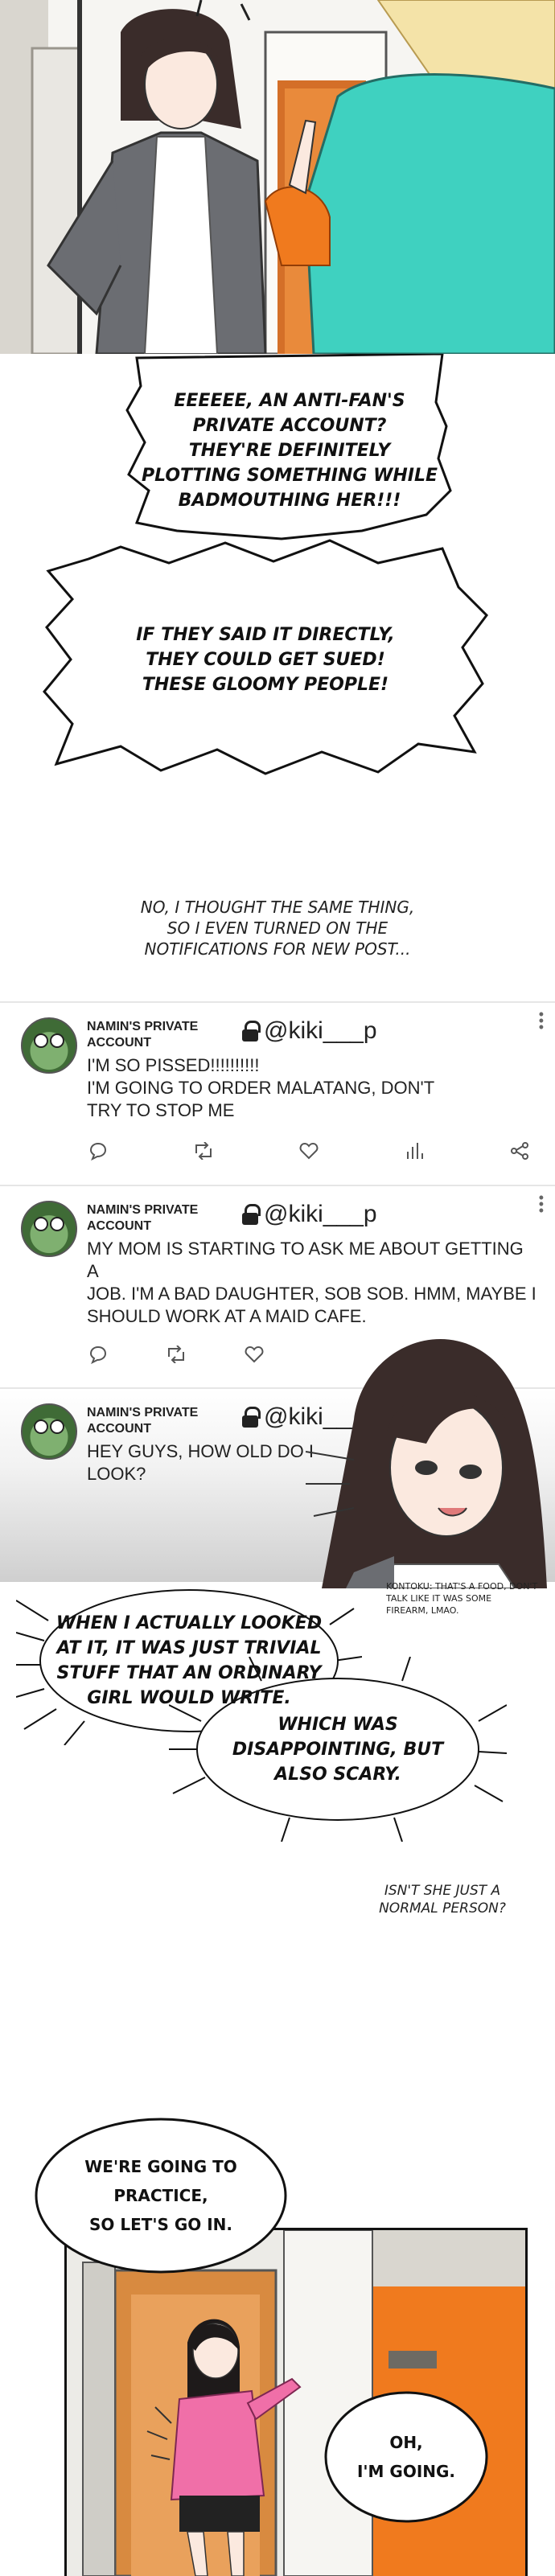  What do you see at coordinates (338, 1749) in the screenshot?
I see `speech-bubble-4-text: WHICH WAS DISAPPOINTING, BUT ALSO SCARY.` at bounding box center [338, 1749].